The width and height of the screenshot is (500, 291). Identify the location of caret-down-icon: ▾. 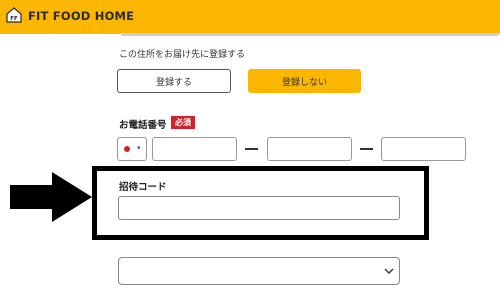
(139, 148).